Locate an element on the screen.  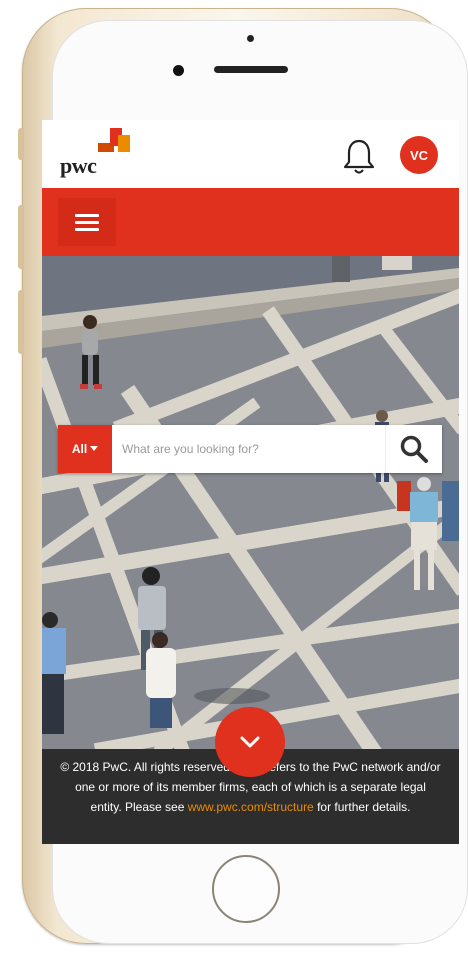
app-header: pwc VC is located at coordinates (250, 154).